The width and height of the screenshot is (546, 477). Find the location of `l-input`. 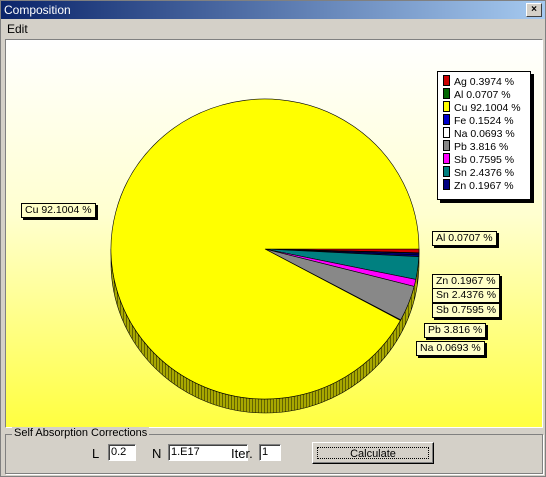

l-input is located at coordinates (122, 452).